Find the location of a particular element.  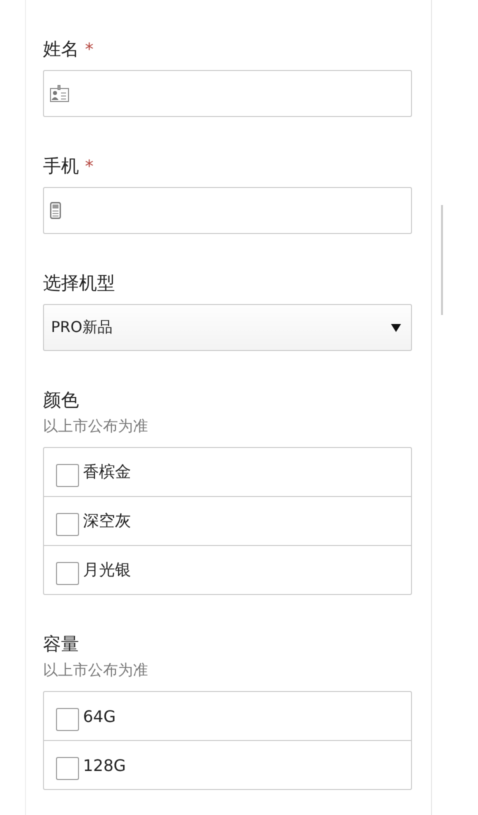

phone-icon is located at coordinates (55, 210).